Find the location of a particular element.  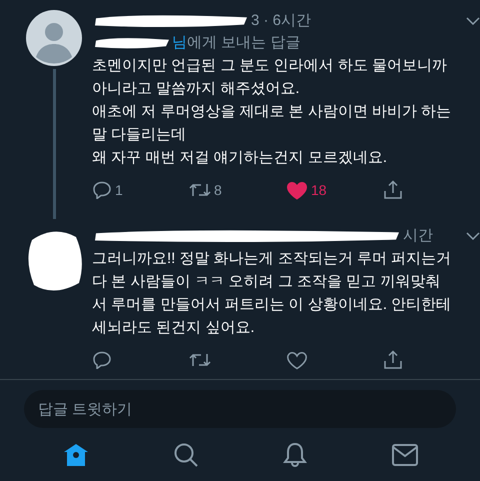

mail-icon is located at coordinates (405, 455).